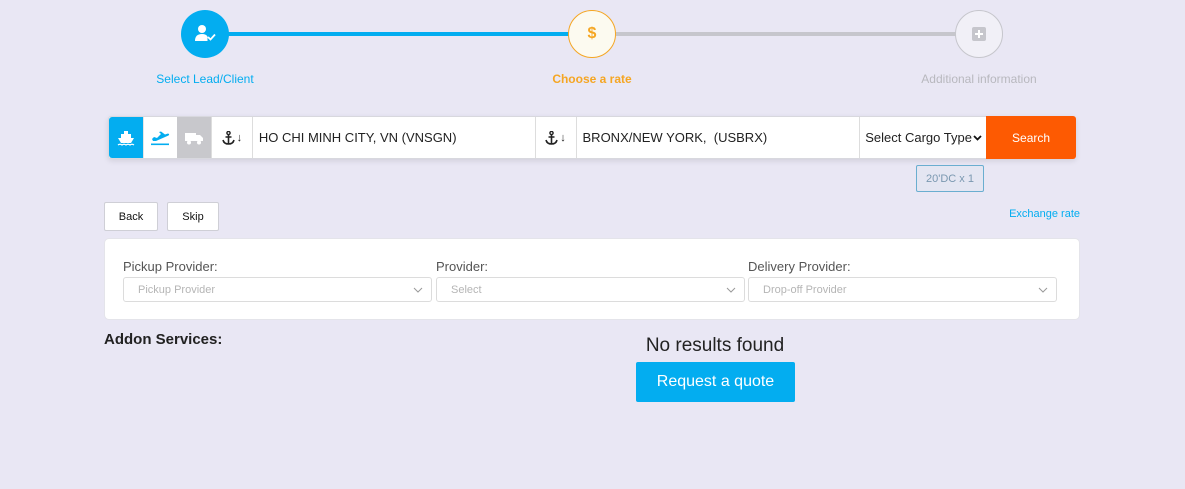  What do you see at coordinates (592, 79) in the screenshot?
I see `step-2-label: Choose a rate` at bounding box center [592, 79].